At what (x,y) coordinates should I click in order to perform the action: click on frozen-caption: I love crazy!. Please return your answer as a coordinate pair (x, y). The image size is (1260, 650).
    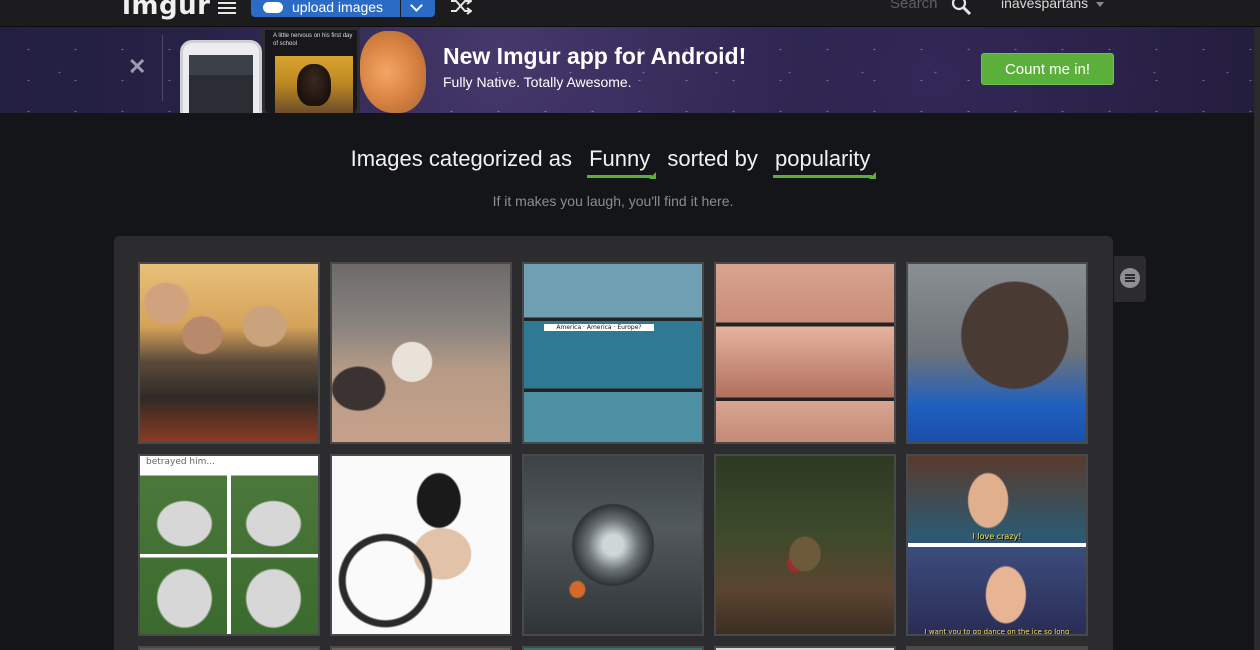
    Looking at the image, I should click on (997, 536).